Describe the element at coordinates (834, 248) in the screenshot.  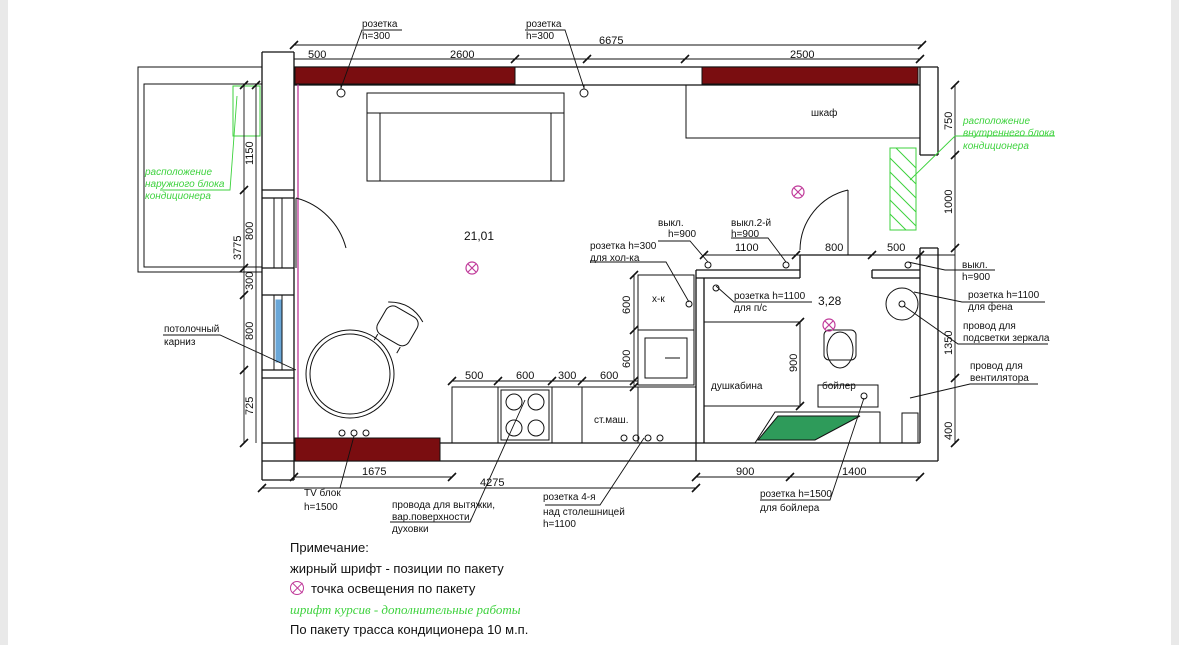
I see `dim-mid-800: 800` at that location.